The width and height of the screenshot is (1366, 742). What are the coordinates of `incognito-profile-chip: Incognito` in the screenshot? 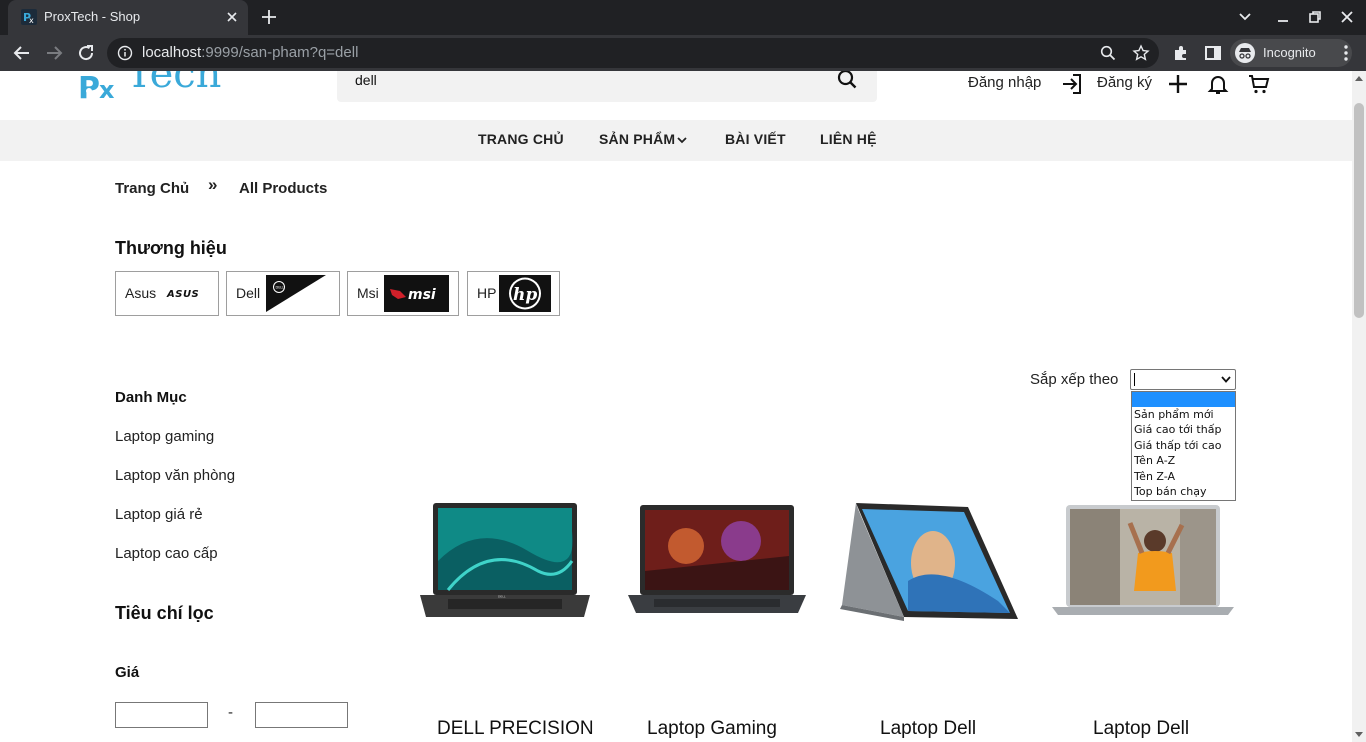 It's located at (1291, 53).